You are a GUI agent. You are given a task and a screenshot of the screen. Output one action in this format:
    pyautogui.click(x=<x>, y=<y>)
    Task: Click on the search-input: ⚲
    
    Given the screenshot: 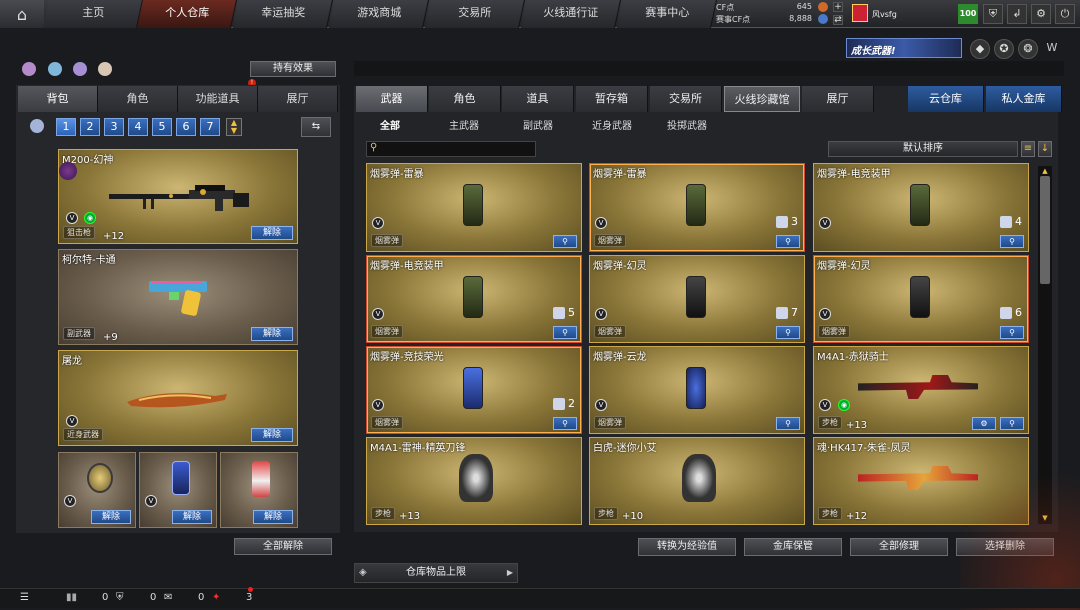 What is the action you would take?
    pyautogui.click(x=451, y=149)
    